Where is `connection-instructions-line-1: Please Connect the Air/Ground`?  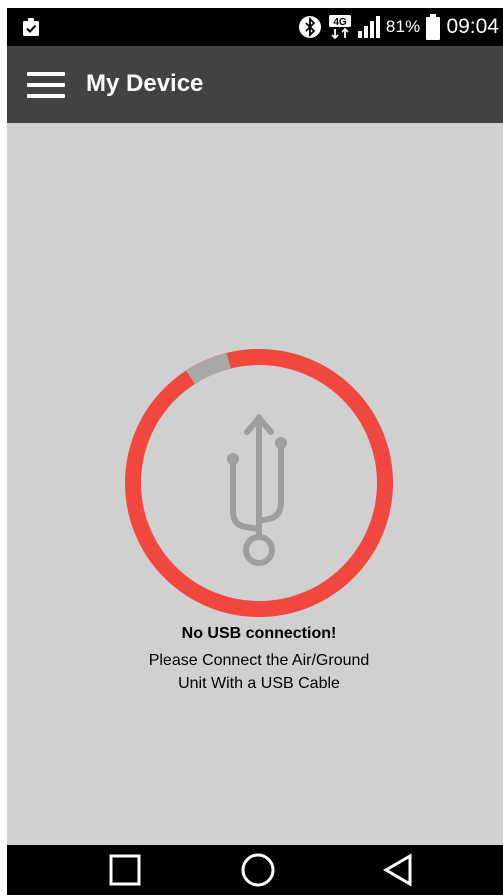 connection-instructions-line-1: Please Connect the Air/Ground is located at coordinates (259, 660).